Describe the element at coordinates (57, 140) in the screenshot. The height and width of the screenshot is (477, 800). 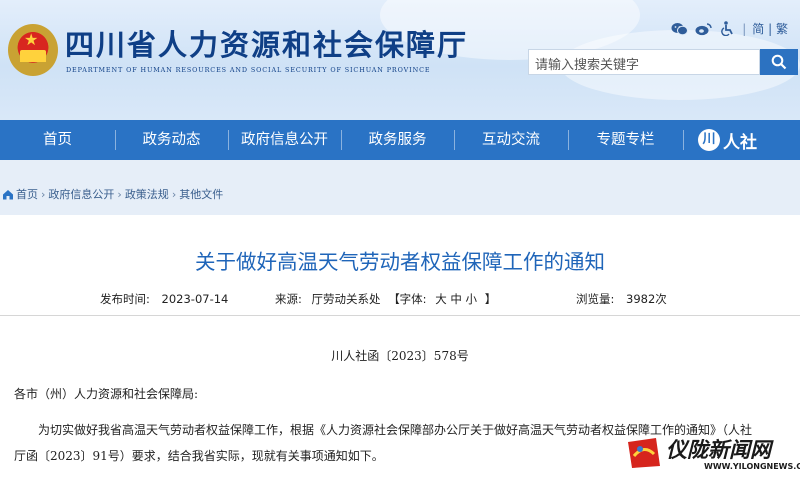
I see `nav-item-home: 首页` at that location.